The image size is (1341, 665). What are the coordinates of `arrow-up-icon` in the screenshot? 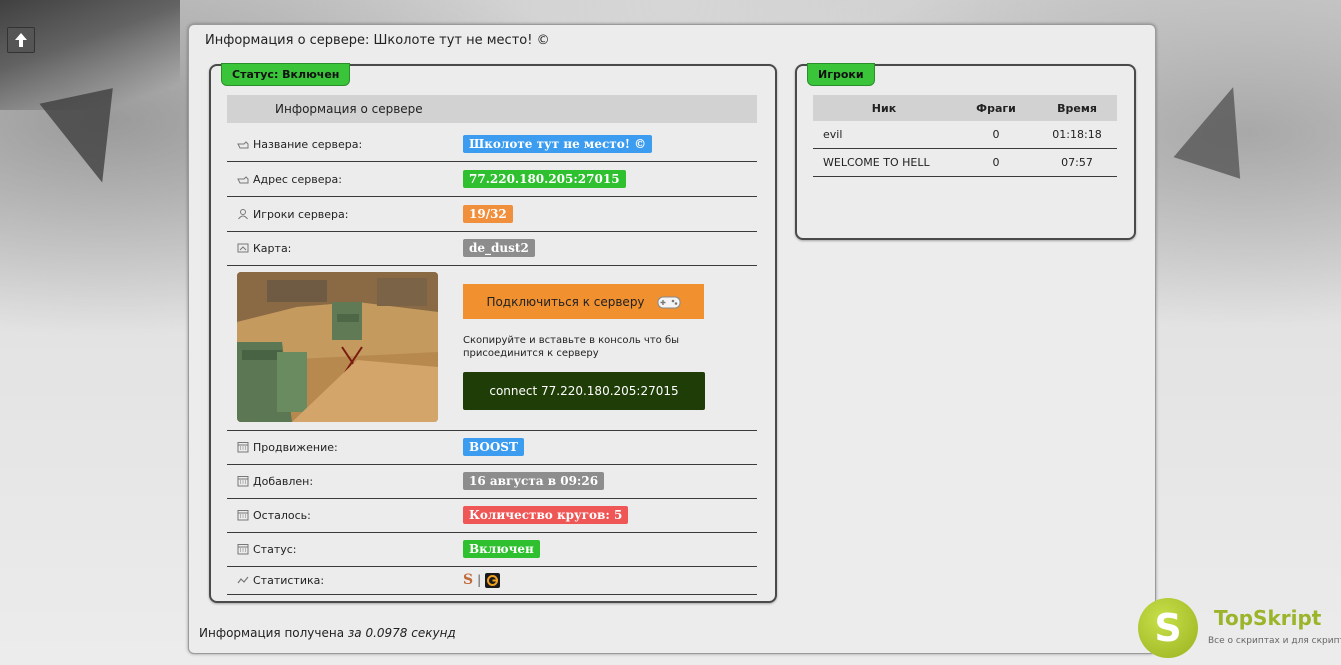 It's located at (21, 40).